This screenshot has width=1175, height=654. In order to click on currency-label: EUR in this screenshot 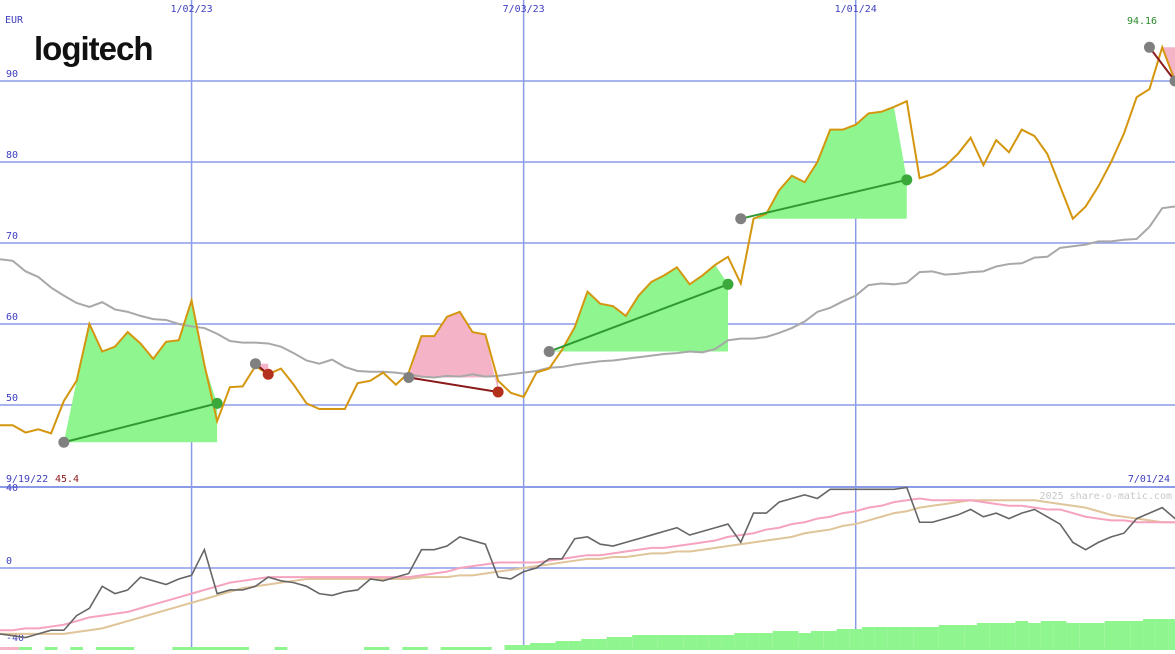, I will do `click(14, 20)`.